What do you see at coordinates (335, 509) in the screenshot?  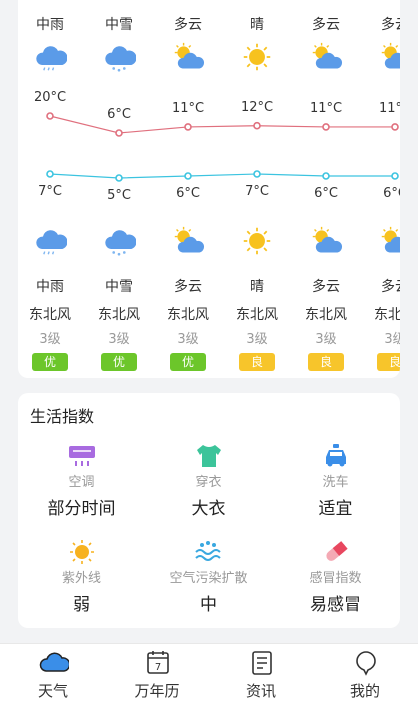 I see `life-item-value: 适宜` at bounding box center [335, 509].